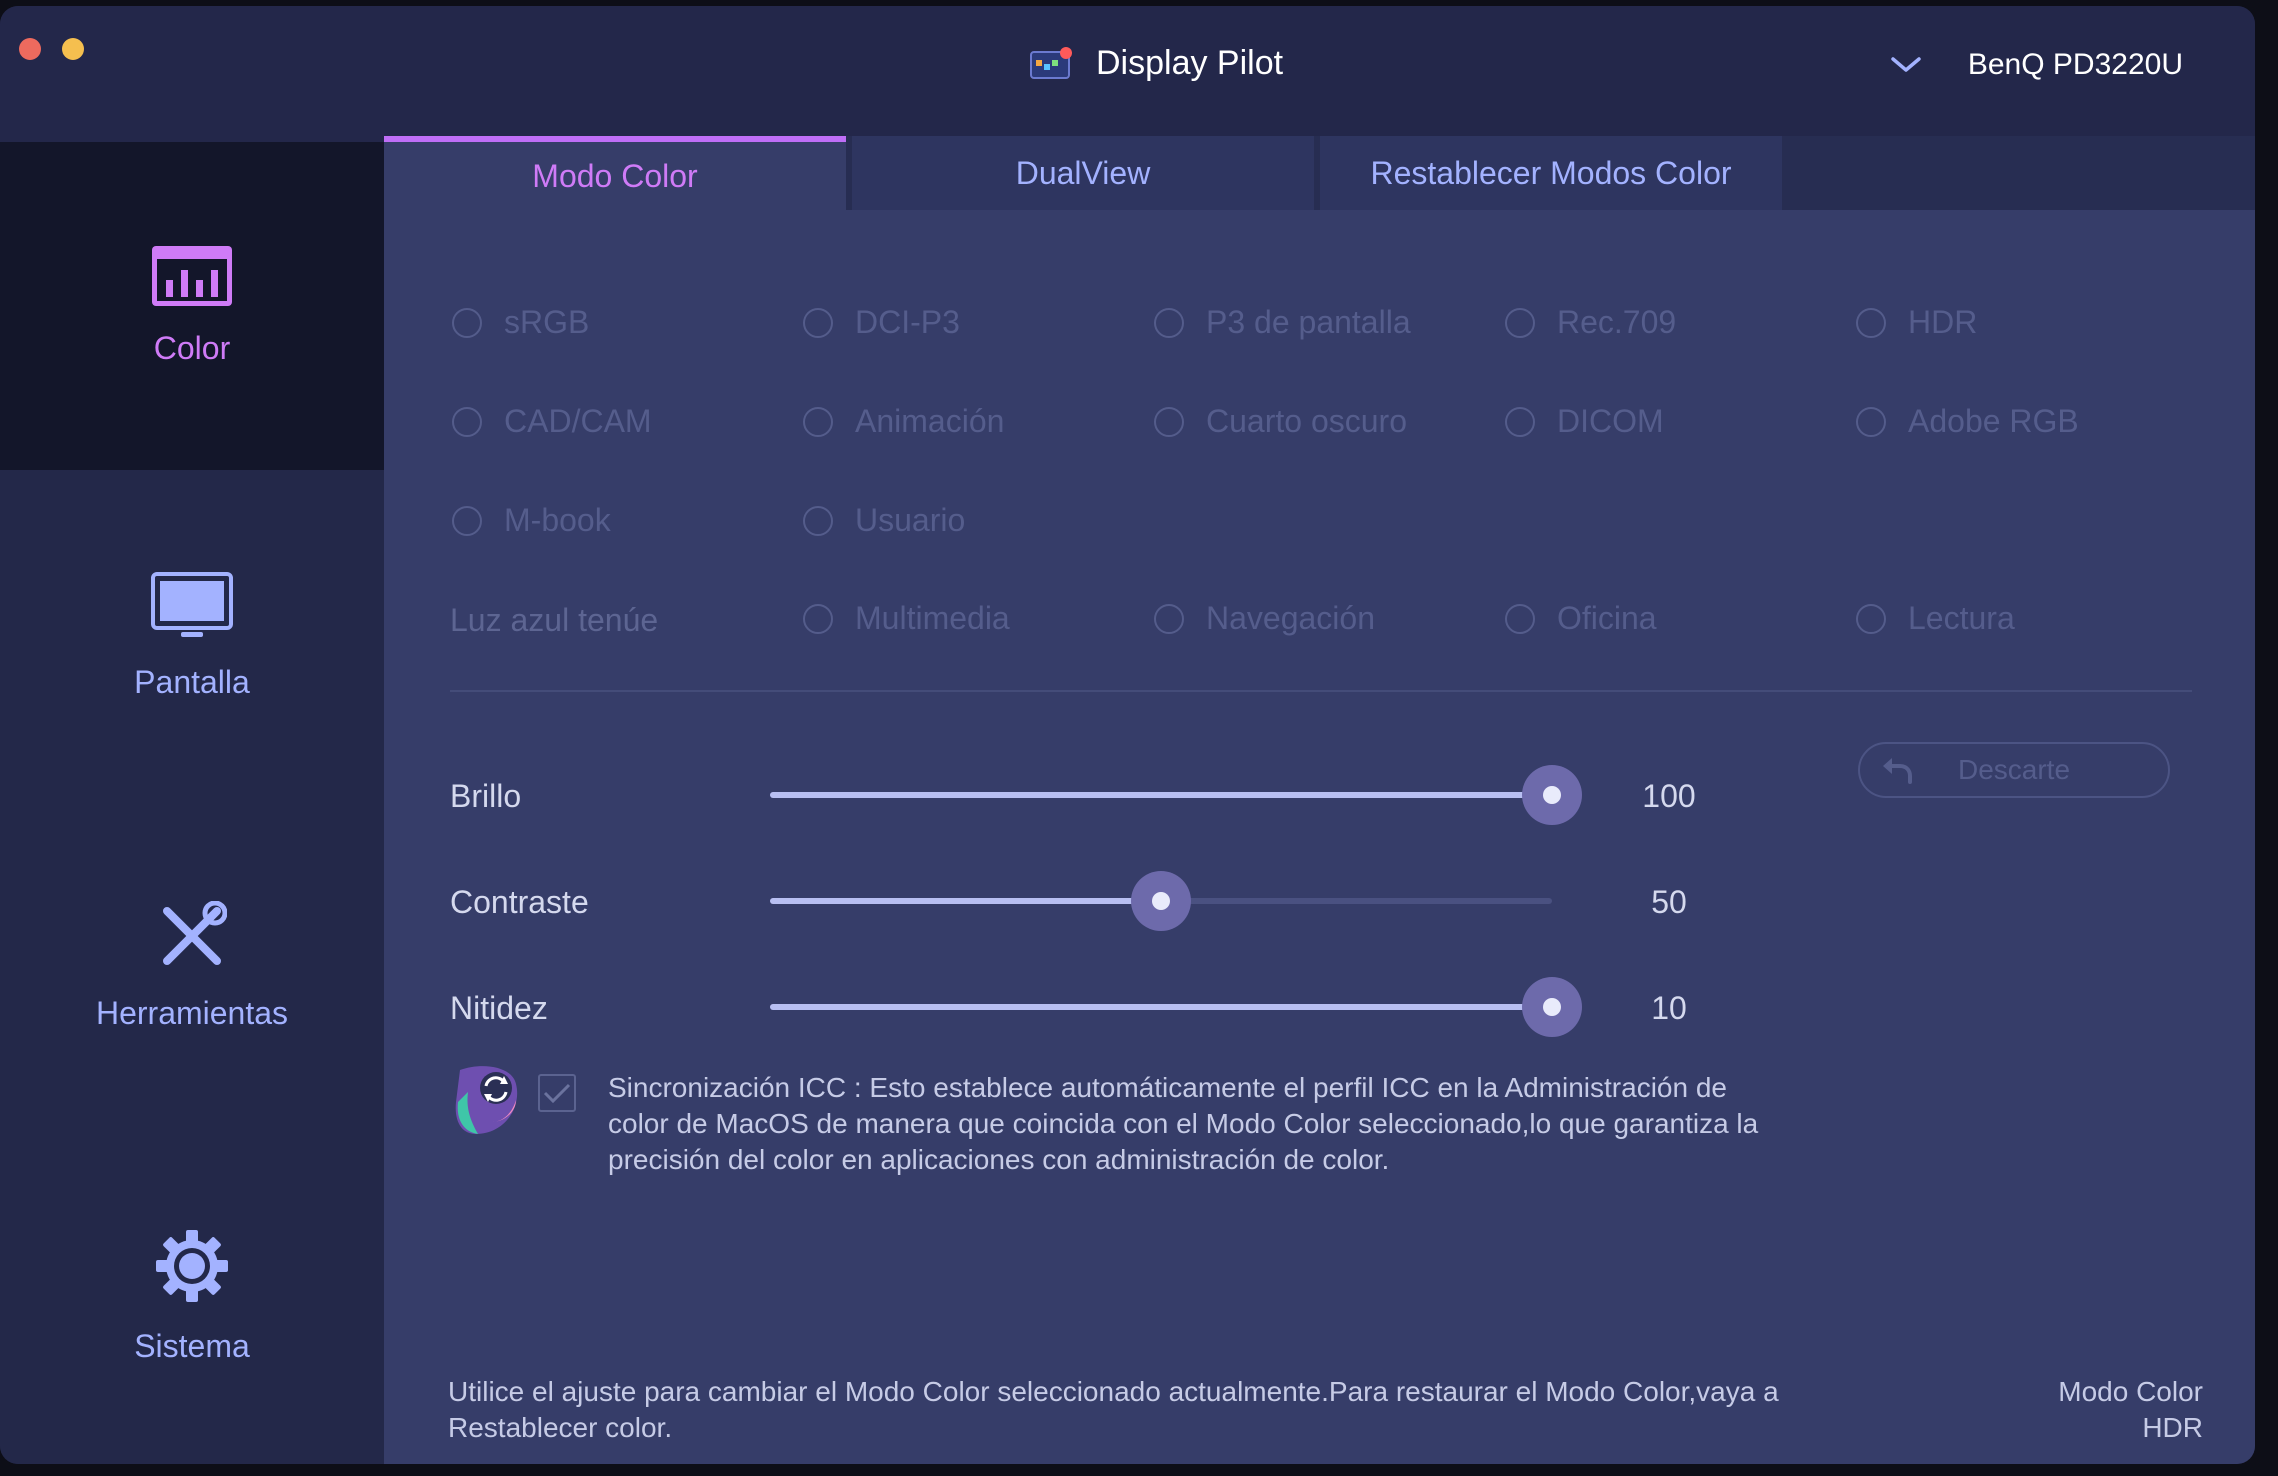 This screenshot has height=1476, width=2278. What do you see at coordinates (192, 1345) in the screenshot?
I see `sidebar-item-label: Sistema` at bounding box center [192, 1345].